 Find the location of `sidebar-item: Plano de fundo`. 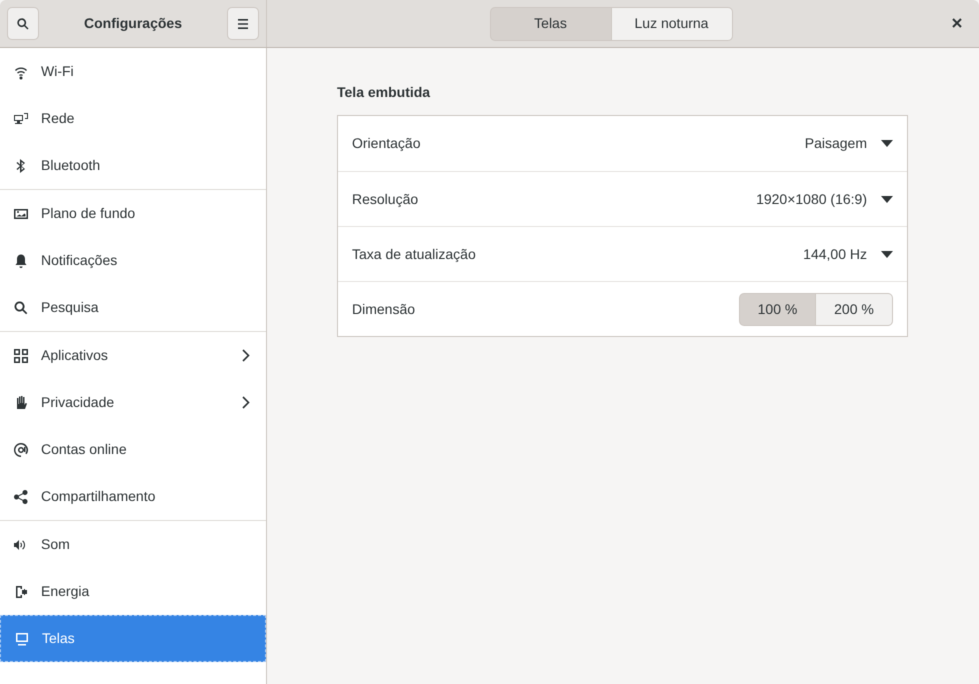

sidebar-item: Plano de fundo is located at coordinates (133, 213).